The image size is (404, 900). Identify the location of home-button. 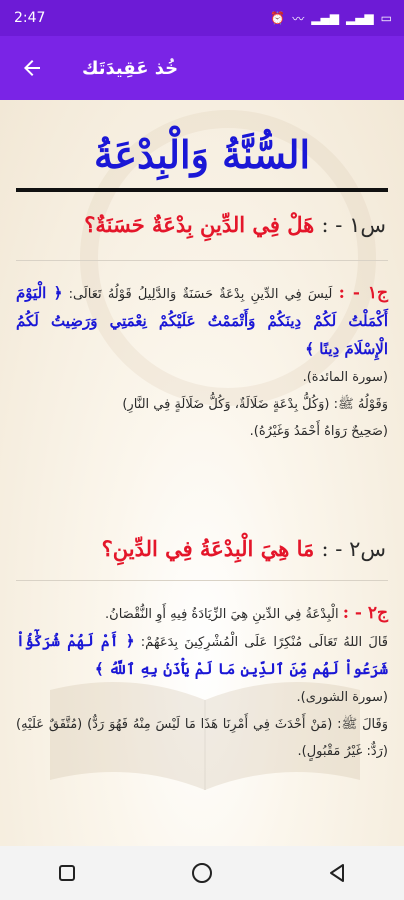
(202, 873).